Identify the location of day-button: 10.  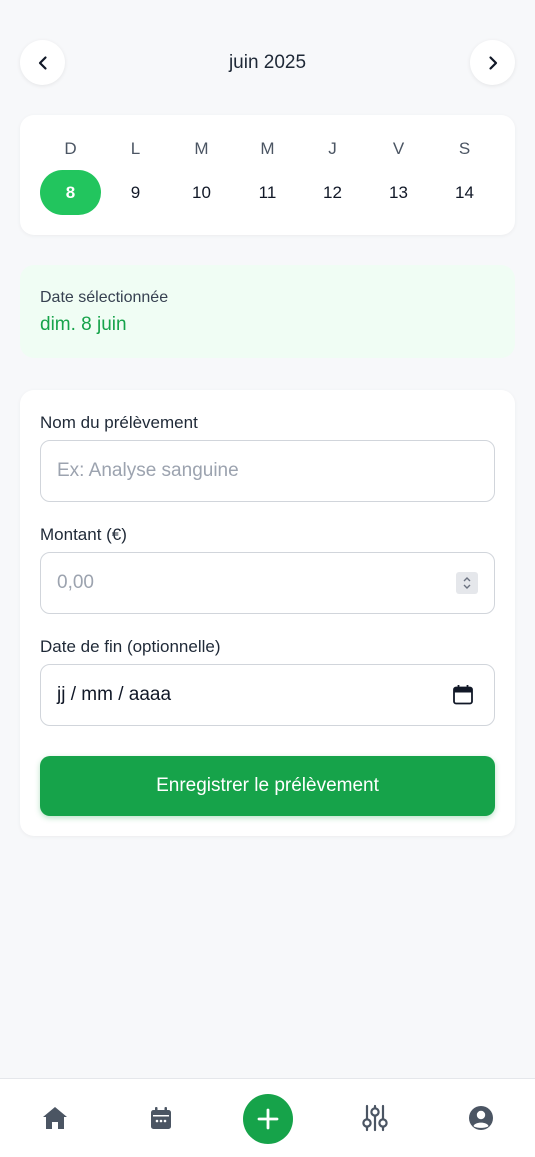
(201, 192).